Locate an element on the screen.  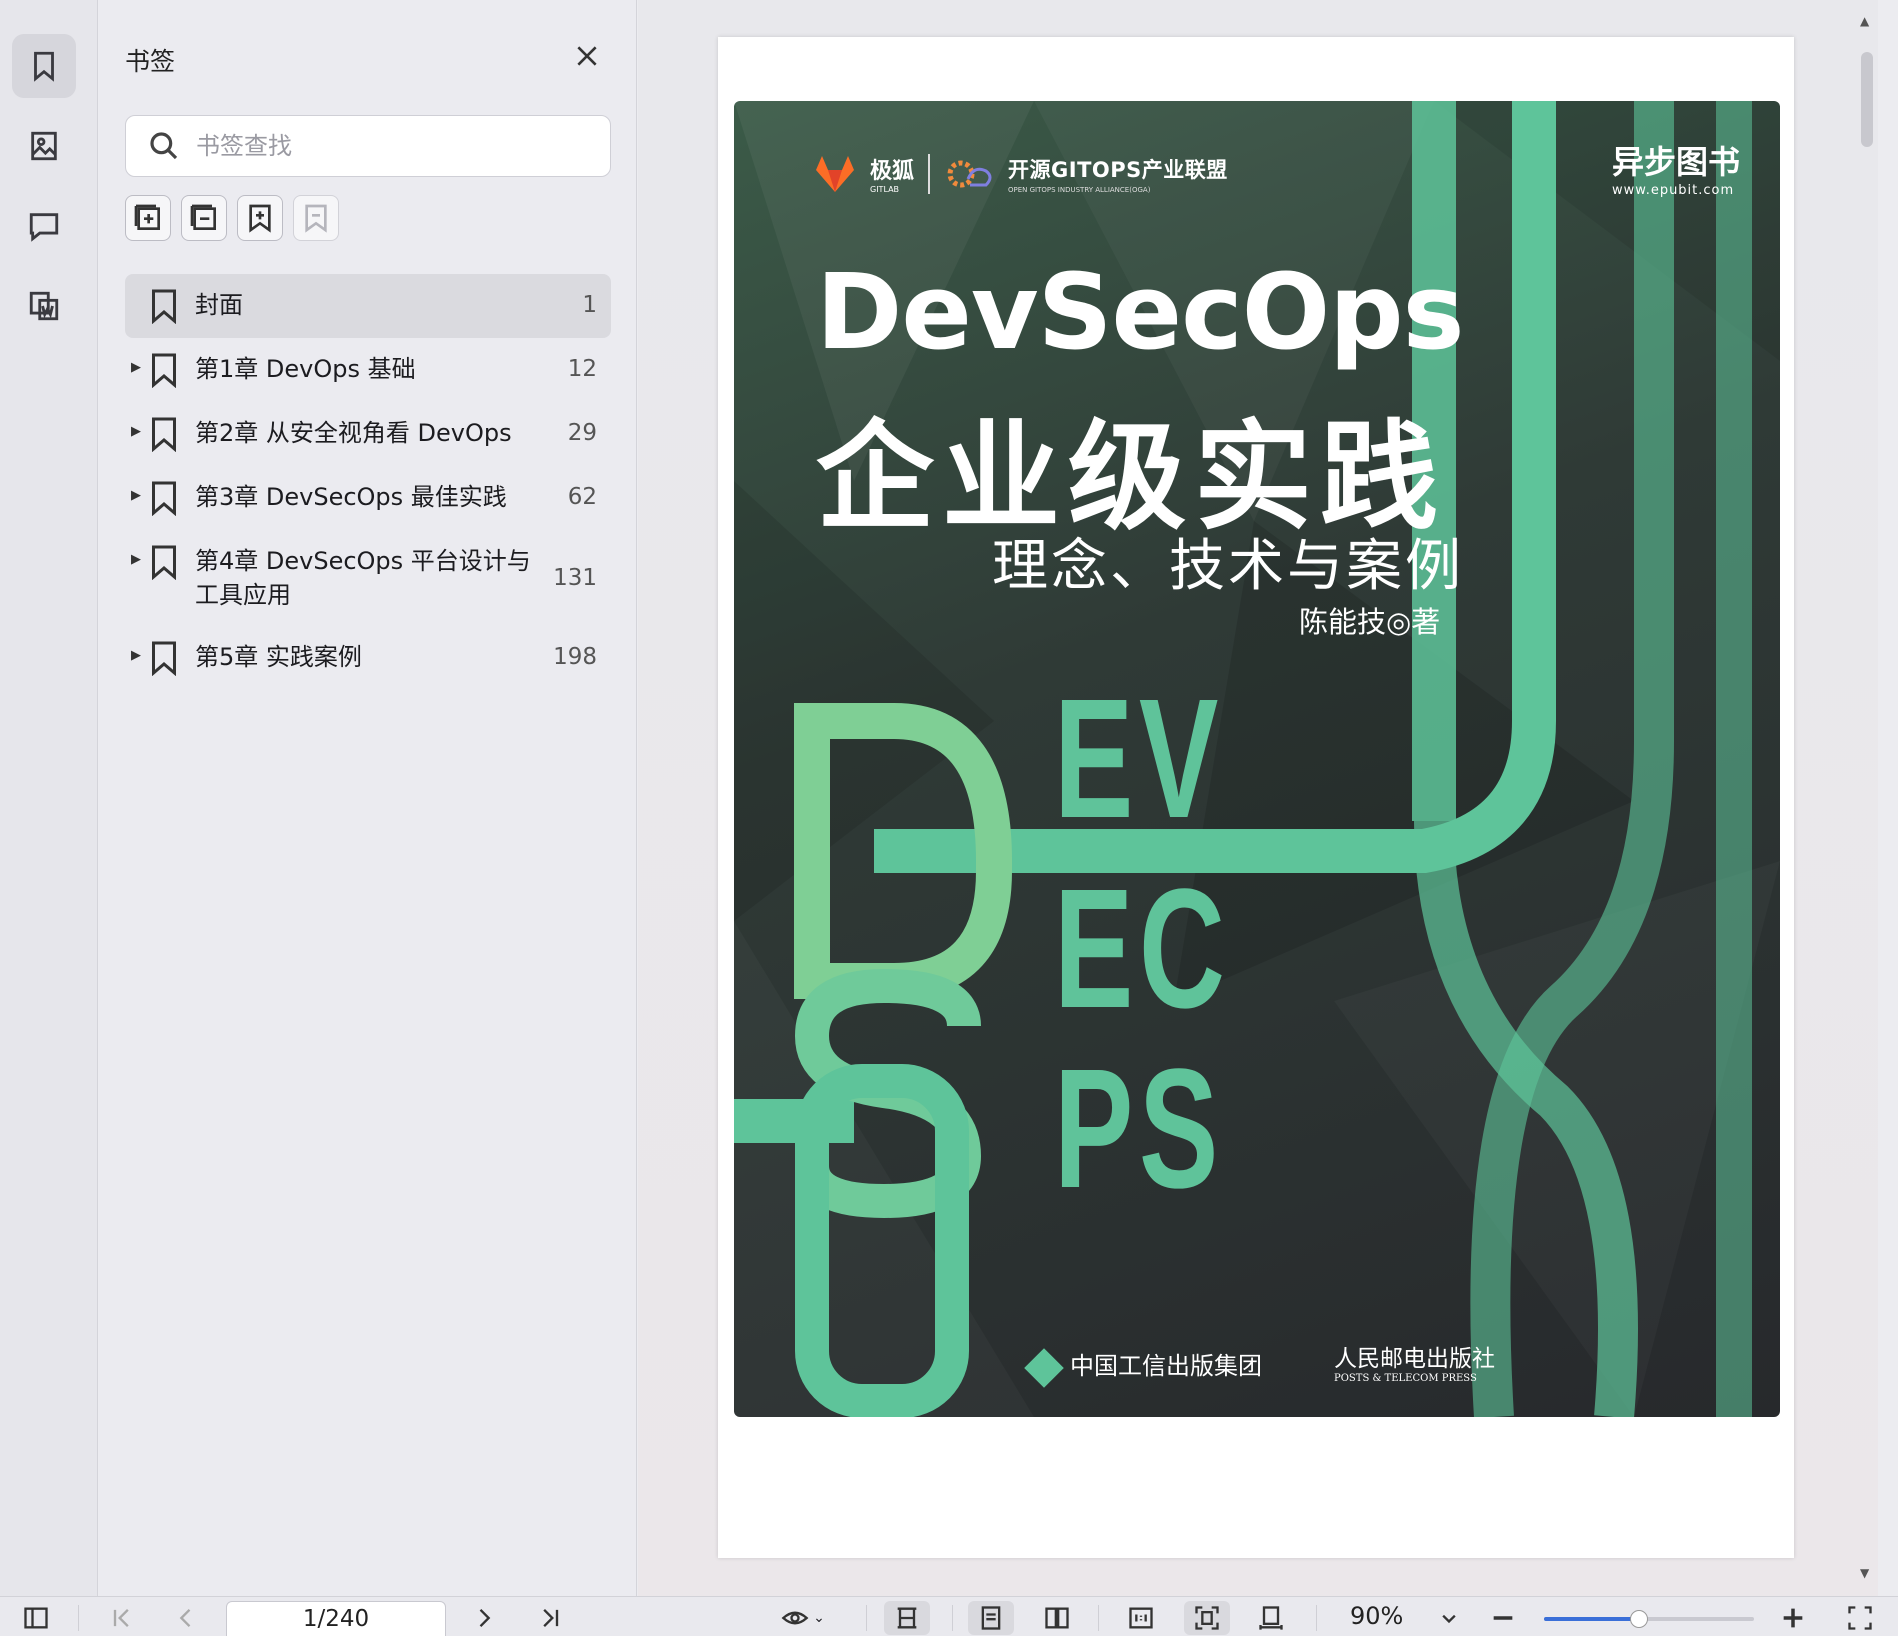
collapse-all-button is located at coordinates (204, 218).